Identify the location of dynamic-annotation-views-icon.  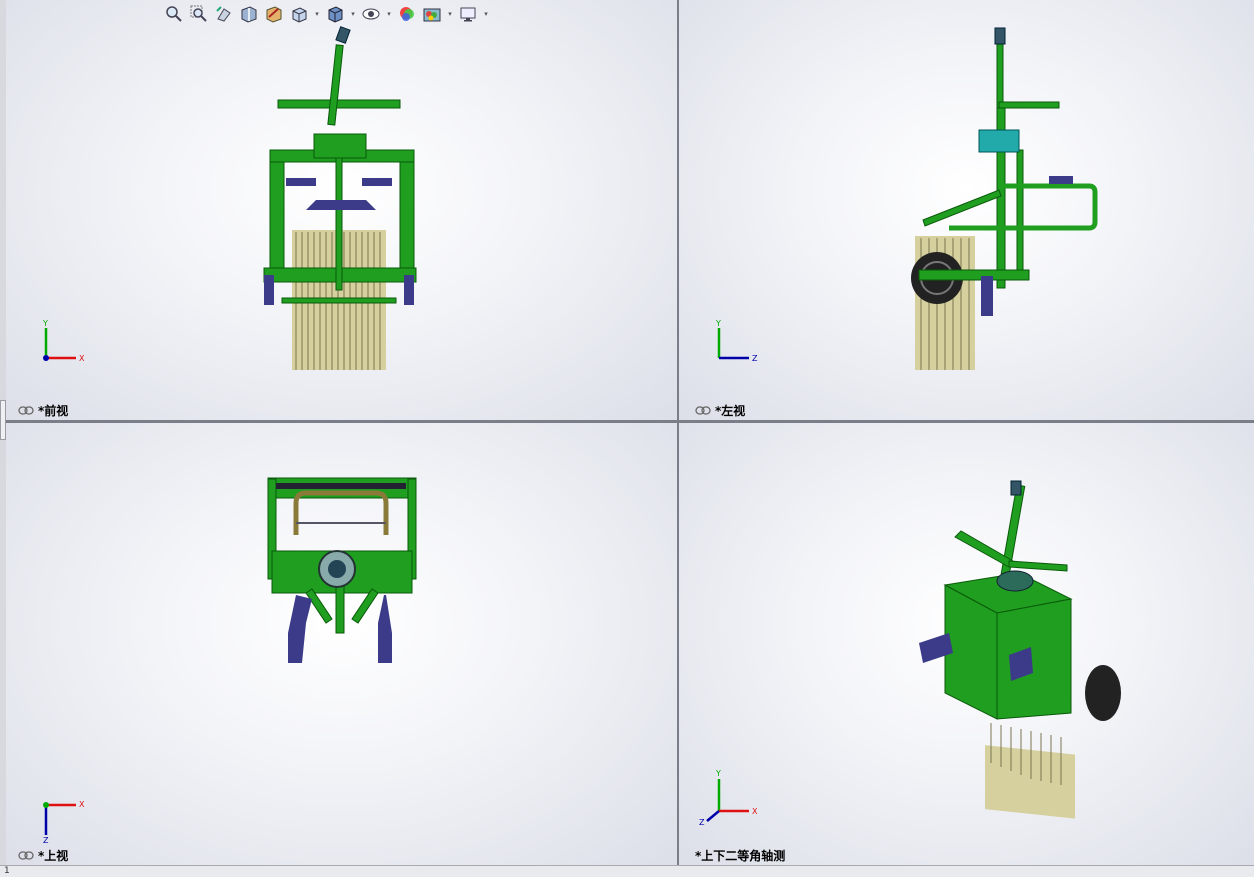
(274, 14).